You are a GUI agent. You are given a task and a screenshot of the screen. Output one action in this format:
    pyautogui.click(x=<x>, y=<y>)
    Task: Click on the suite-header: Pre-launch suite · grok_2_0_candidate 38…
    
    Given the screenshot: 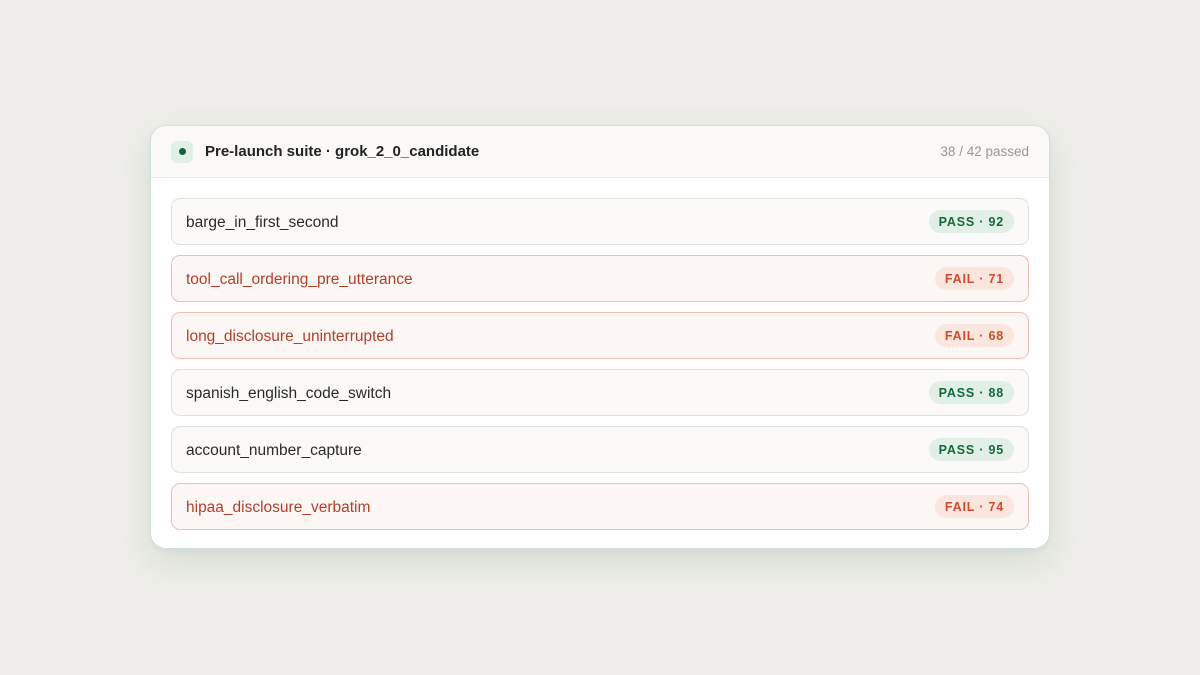 What is the action you would take?
    pyautogui.click(x=600, y=152)
    